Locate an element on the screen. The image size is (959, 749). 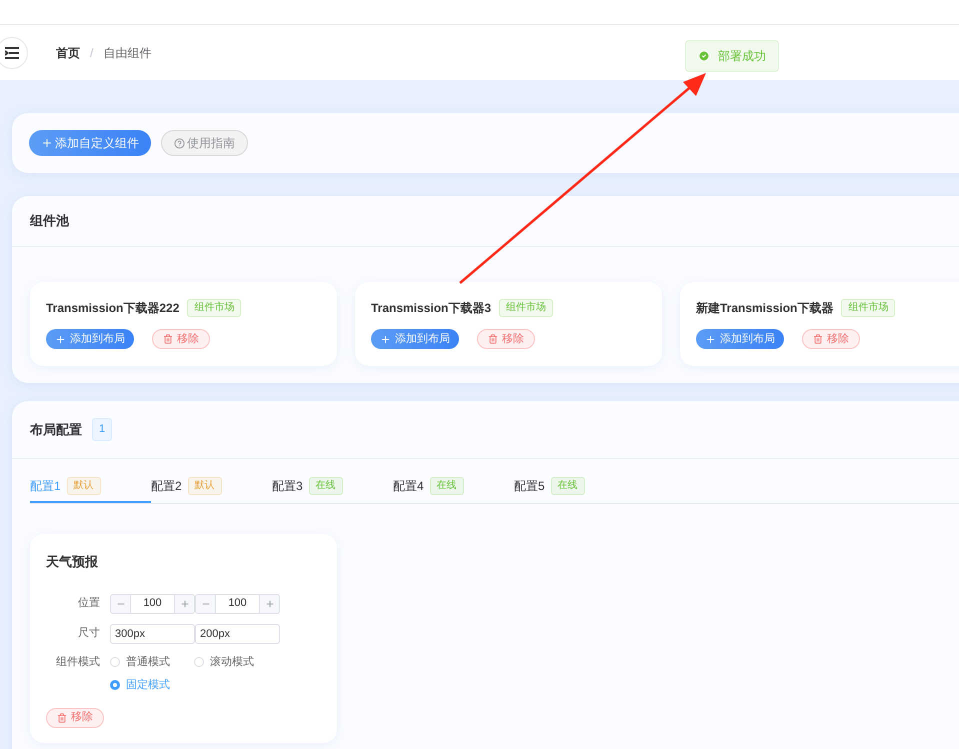
radio-circle is located at coordinates (115, 685).